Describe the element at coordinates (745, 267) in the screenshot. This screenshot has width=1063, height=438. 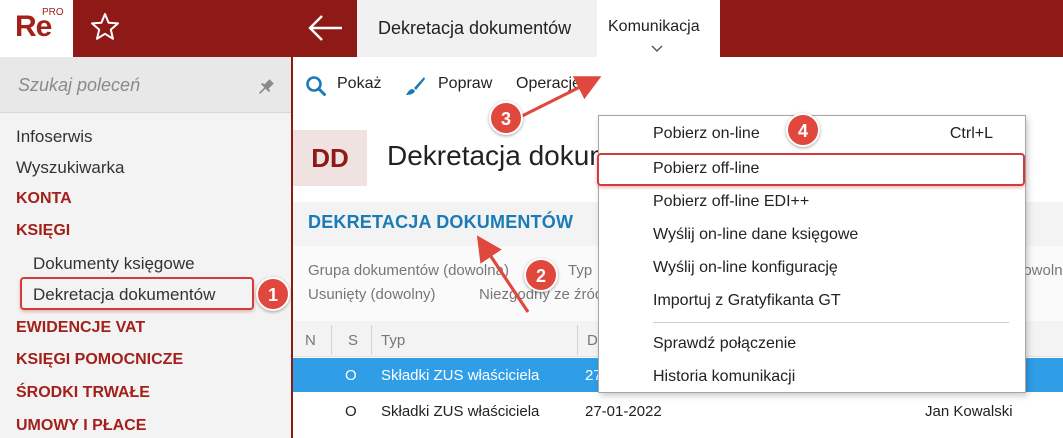
I see `menu-item-label: Wyślij on-line konfigurację` at that location.